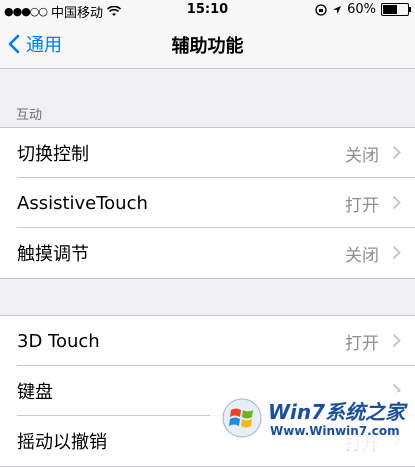 This screenshot has height=467, width=415. What do you see at coordinates (207, 10) in the screenshot?
I see `status-bar: ●●●○○ 中国移动 15:10 60%` at bounding box center [207, 10].